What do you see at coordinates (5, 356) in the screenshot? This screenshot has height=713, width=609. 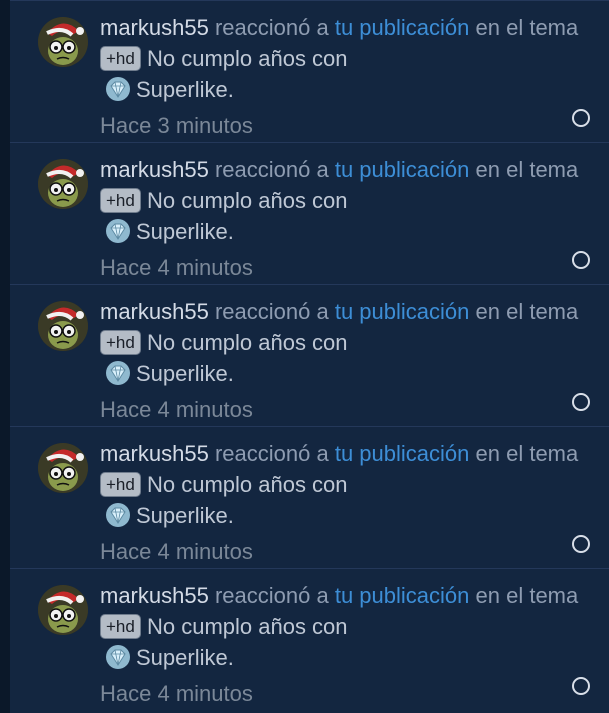 I see `left-edge` at bounding box center [5, 356].